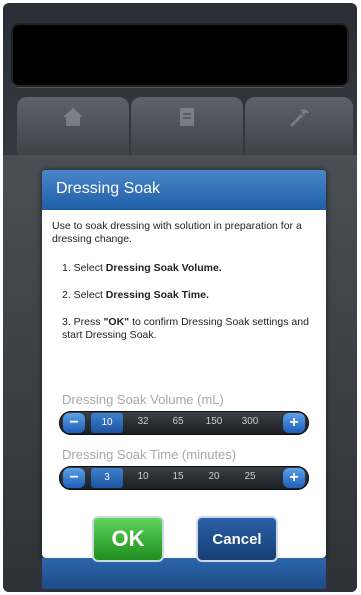 Image resolution: width=361 pixels, height=595 pixels. I want to click on time-decrease-button: −, so click(74, 478).